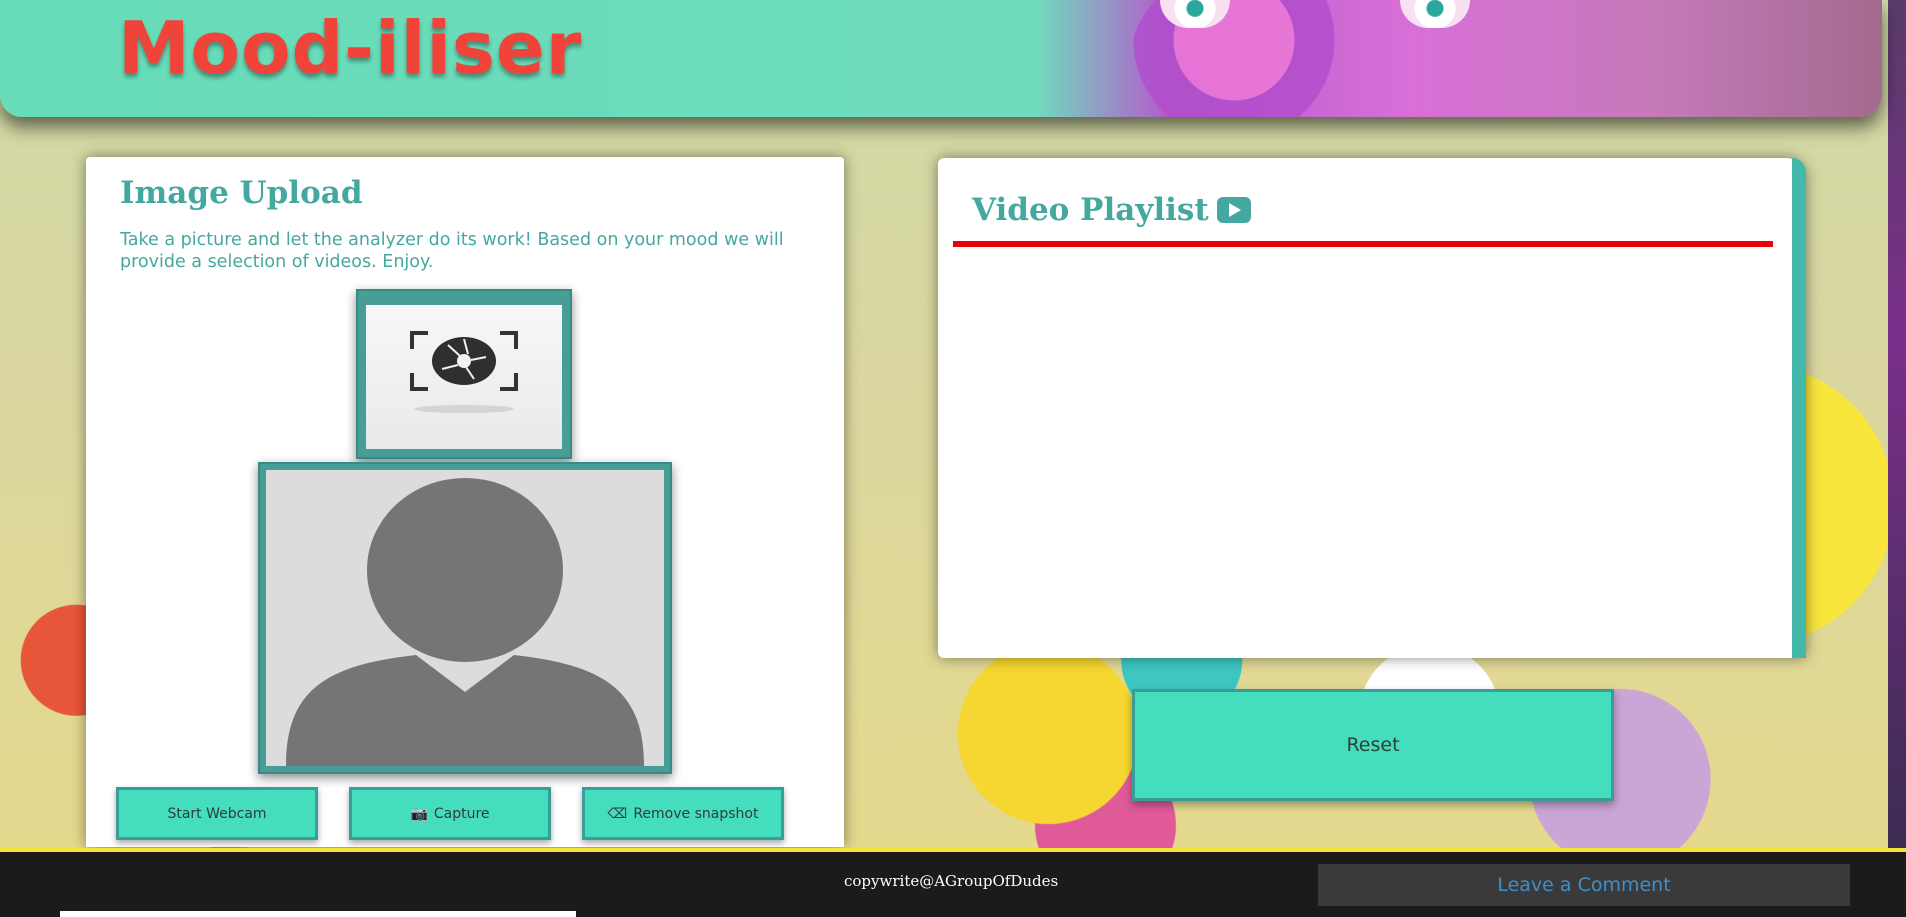 This screenshot has width=1906, height=917. I want to click on webcam-preview-frame, so click(465, 618).